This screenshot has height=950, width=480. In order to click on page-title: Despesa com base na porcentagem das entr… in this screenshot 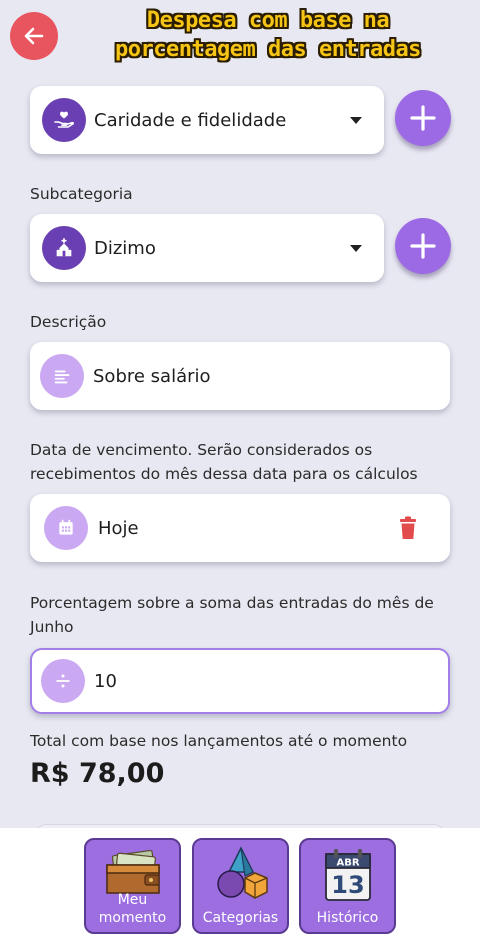, I will do `click(268, 35)`.